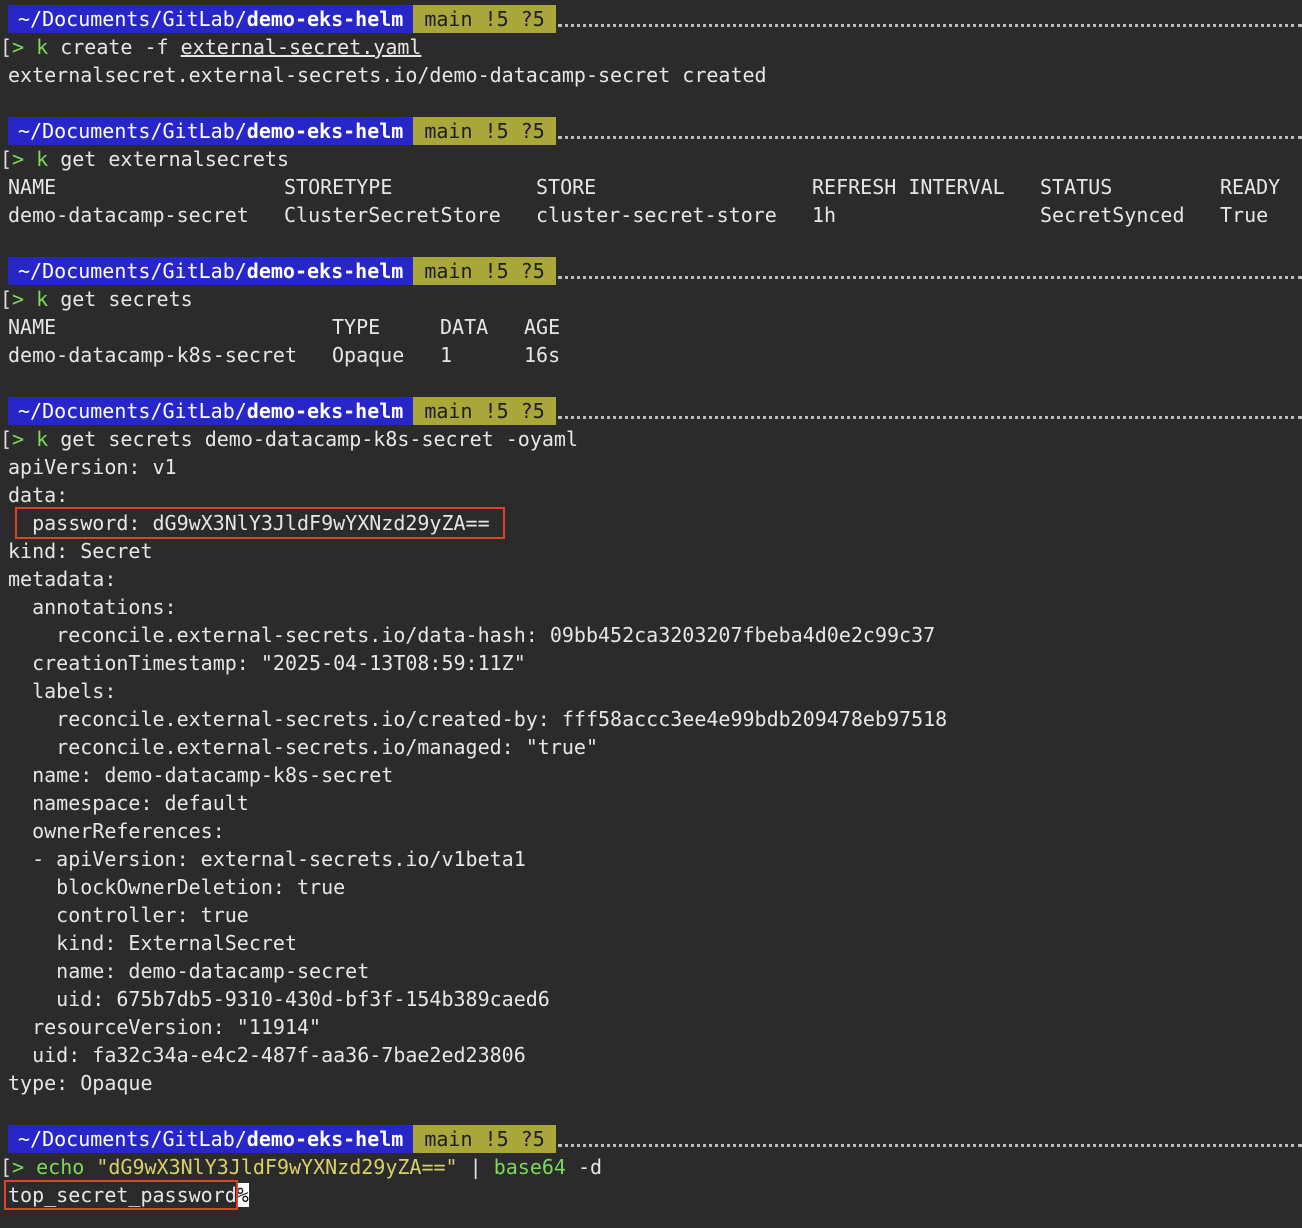 The height and width of the screenshot is (1228, 1302). Describe the element at coordinates (128, 215) in the screenshot. I see `table-cell: demo-datacamp-secret` at that location.